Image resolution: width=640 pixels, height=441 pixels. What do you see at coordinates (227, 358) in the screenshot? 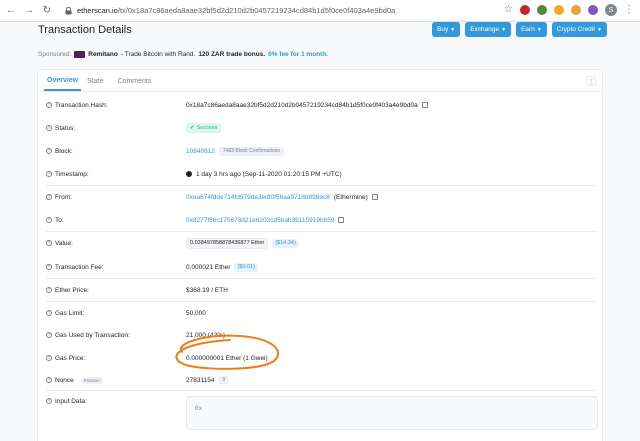
I see `gas-price-value: 0.000000001 Ether (1 Gwei)` at bounding box center [227, 358].